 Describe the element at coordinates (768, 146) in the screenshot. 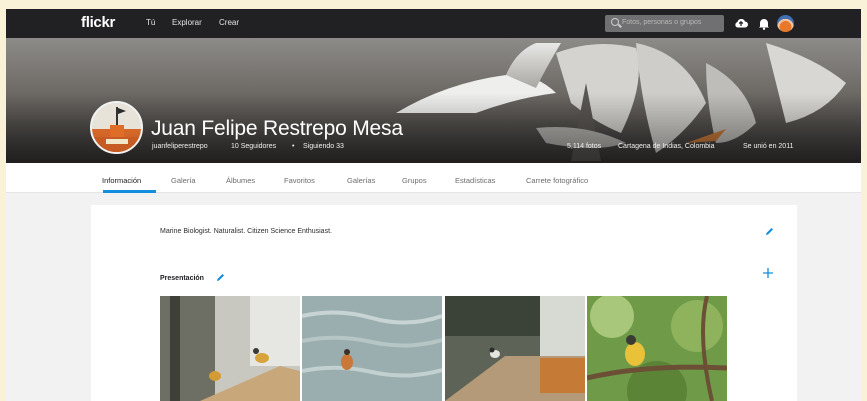

I see `join-date: Se unió en 2011` at that location.